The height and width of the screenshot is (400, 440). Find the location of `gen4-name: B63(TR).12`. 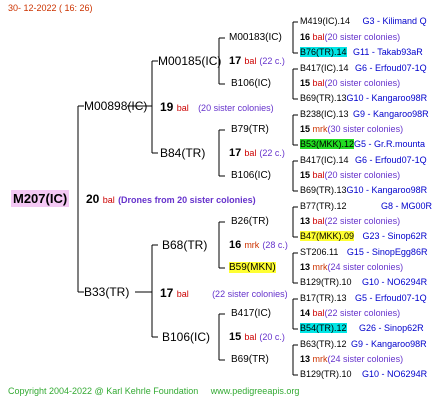

gen4-name: B63(TR).12 is located at coordinates (323, 344).